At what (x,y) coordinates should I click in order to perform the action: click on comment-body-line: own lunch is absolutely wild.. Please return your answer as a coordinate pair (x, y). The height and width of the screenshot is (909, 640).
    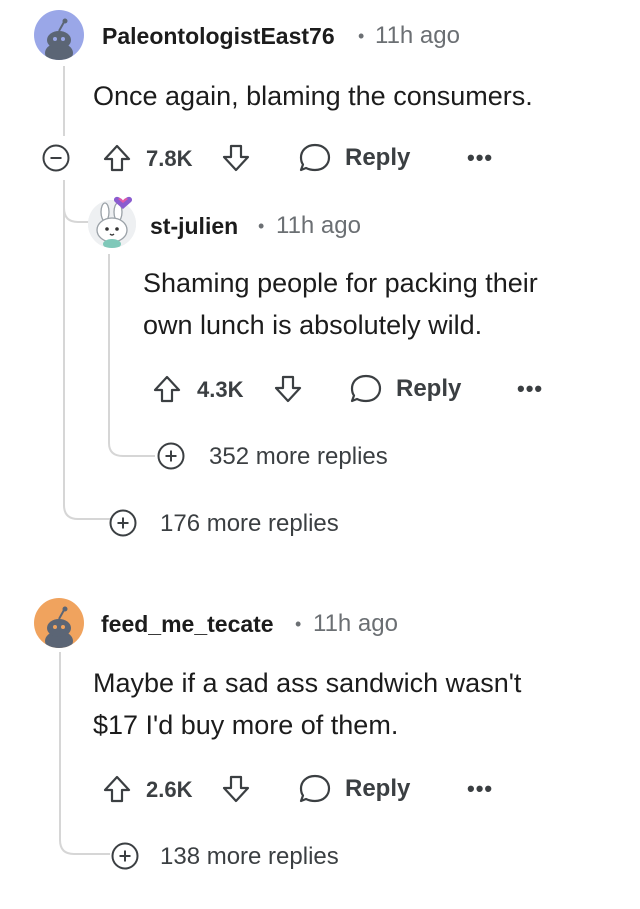
    Looking at the image, I should click on (313, 325).